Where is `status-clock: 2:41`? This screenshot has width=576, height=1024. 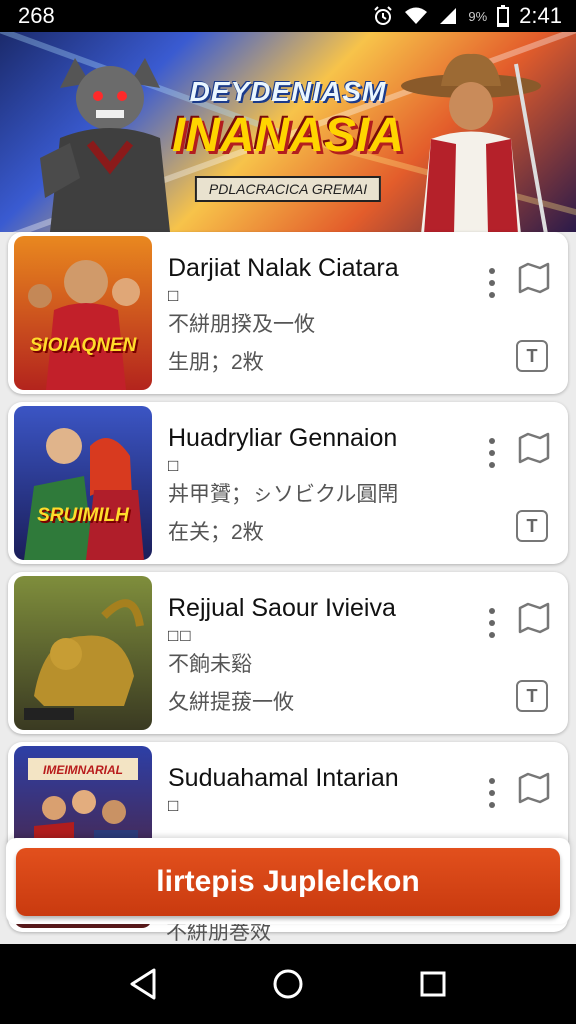
status-clock: 2:41 is located at coordinates (540, 15).